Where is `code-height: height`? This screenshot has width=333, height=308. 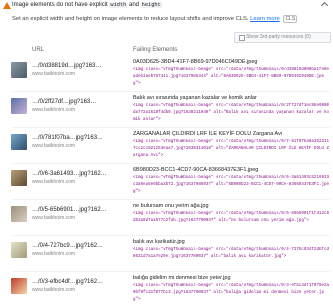
code-height: height is located at coordinates (151, 5).